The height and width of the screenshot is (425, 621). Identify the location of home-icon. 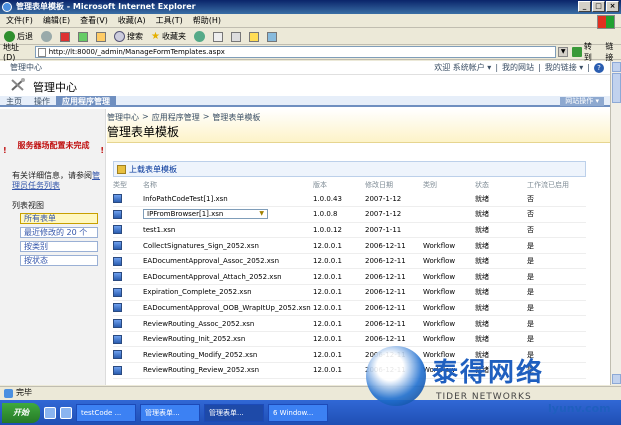
(101, 36).